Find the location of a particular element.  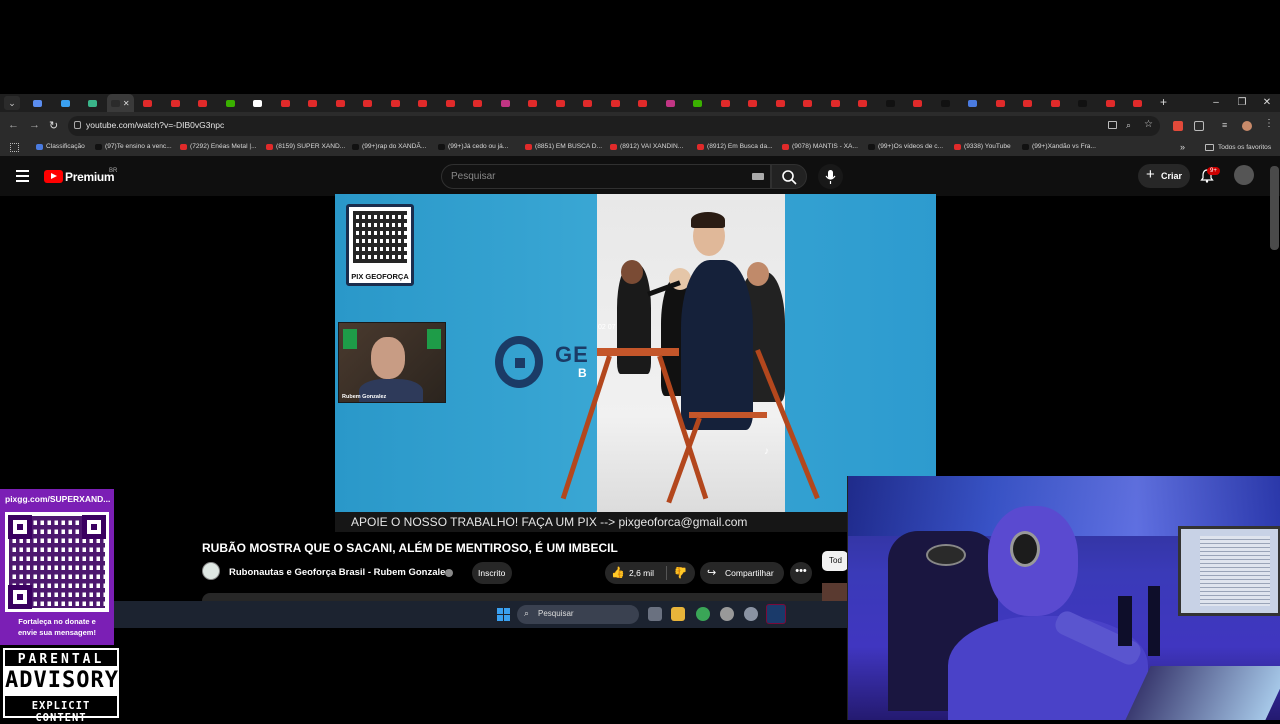

forward-icon: → is located at coordinates (34, 125).